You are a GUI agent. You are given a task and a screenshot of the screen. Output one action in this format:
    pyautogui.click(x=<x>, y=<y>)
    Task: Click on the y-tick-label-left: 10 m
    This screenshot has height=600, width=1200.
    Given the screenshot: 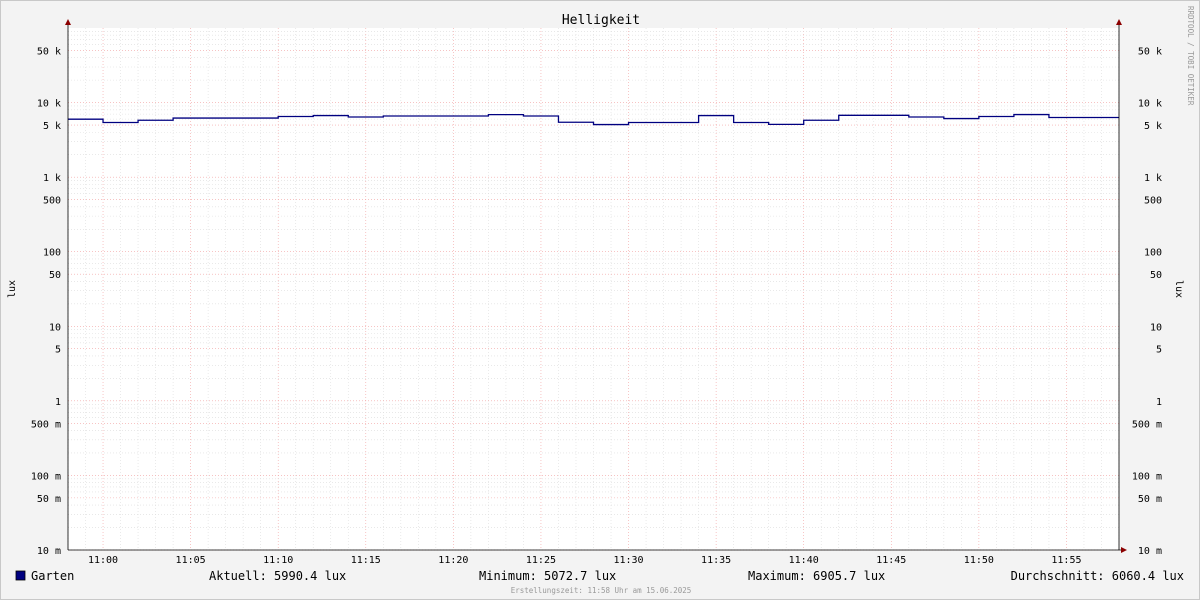 What is the action you would take?
    pyautogui.click(x=49, y=551)
    